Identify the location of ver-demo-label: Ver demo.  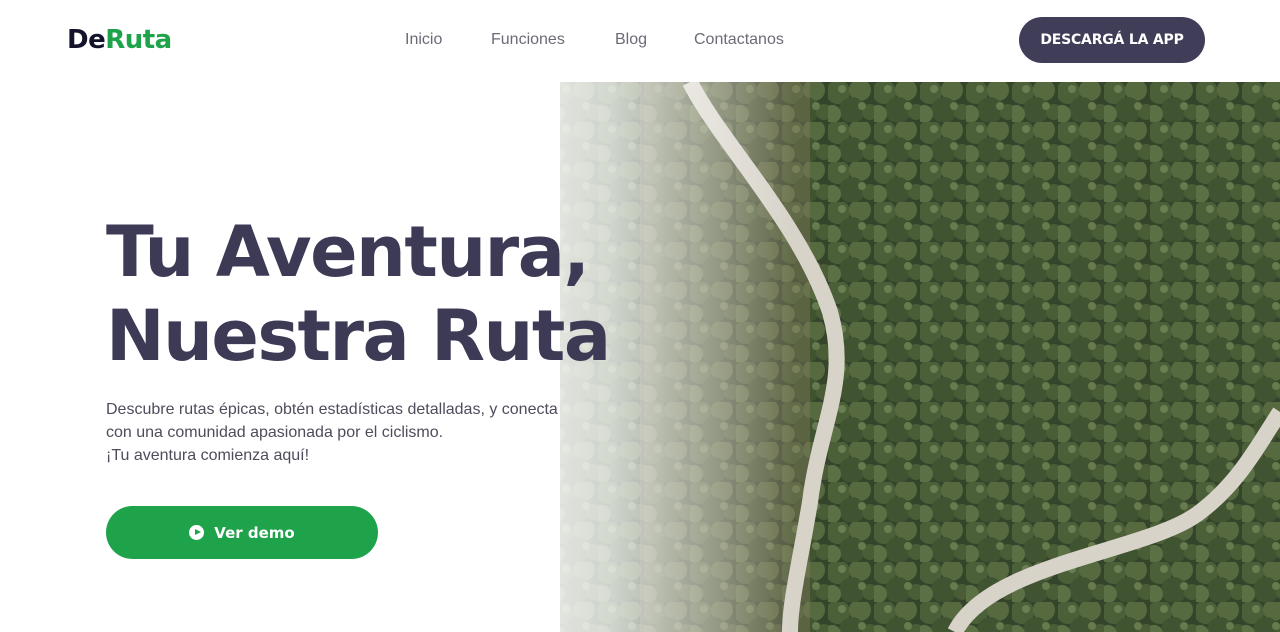
(254, 532).